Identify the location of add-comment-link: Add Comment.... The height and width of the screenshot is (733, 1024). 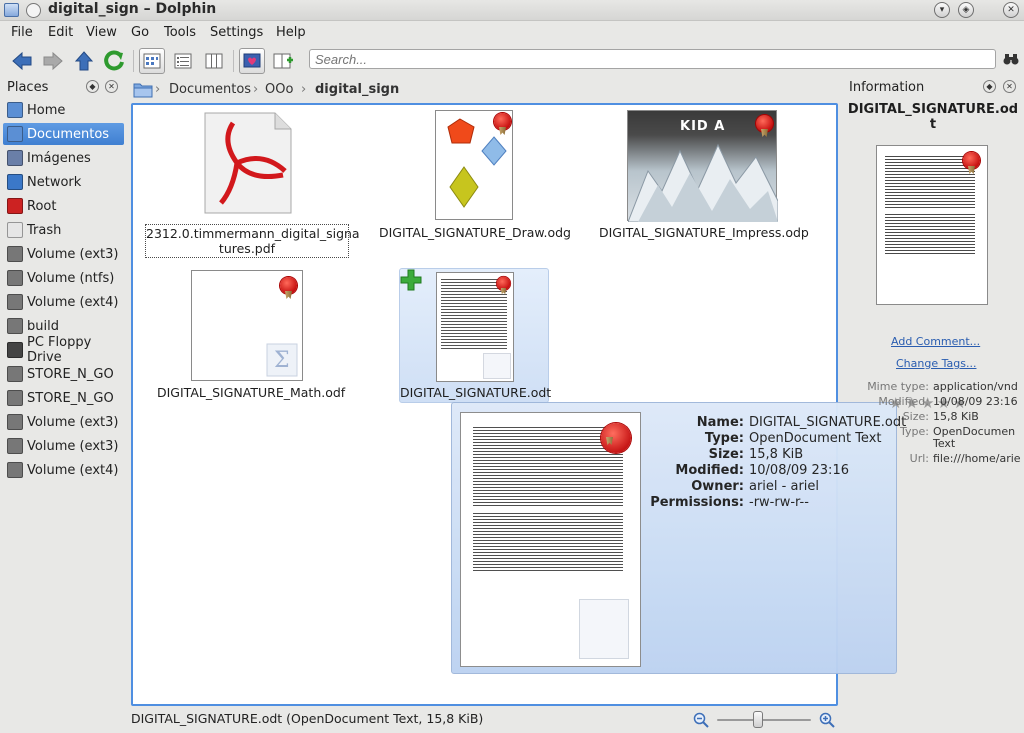
(935, 341).